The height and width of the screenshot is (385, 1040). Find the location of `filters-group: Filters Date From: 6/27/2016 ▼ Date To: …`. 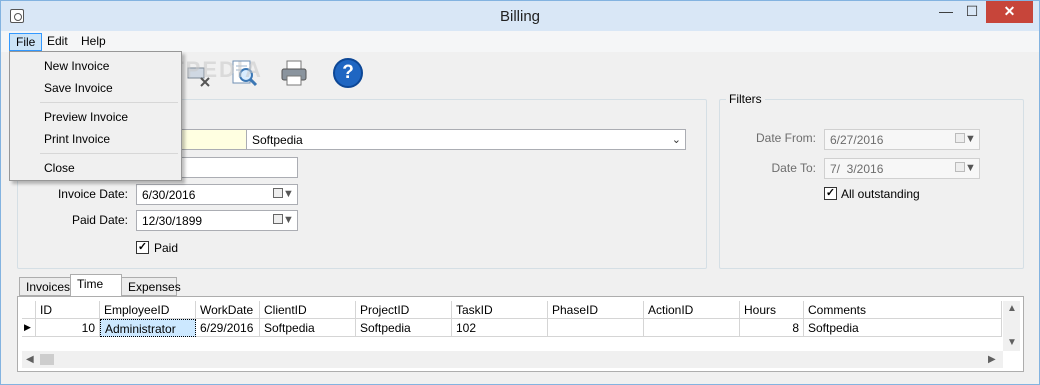

filters-group: Filters Date From: 6/27/2016 ▼ Date To: … is located at coordinates (871, 180).